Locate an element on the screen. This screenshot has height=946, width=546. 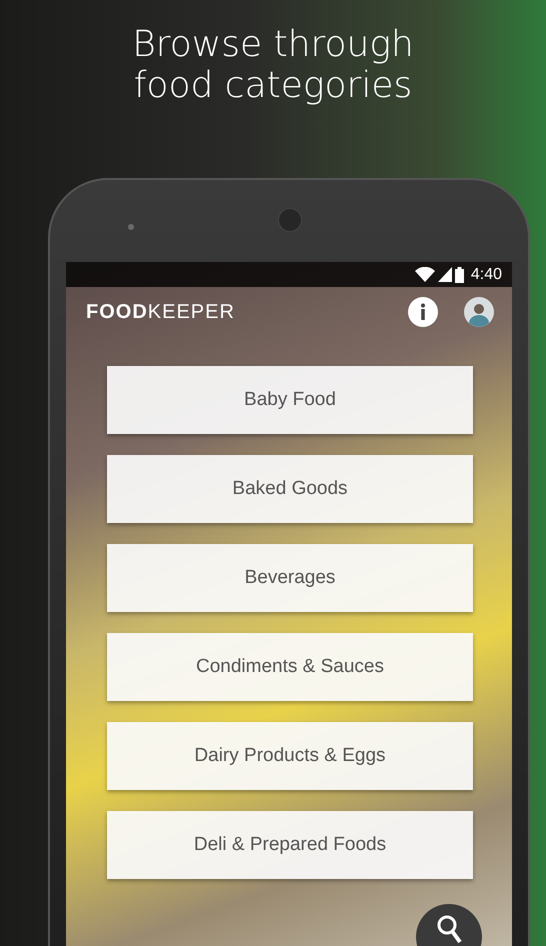
category-button: Beverages is located at coordinates (290, 578).